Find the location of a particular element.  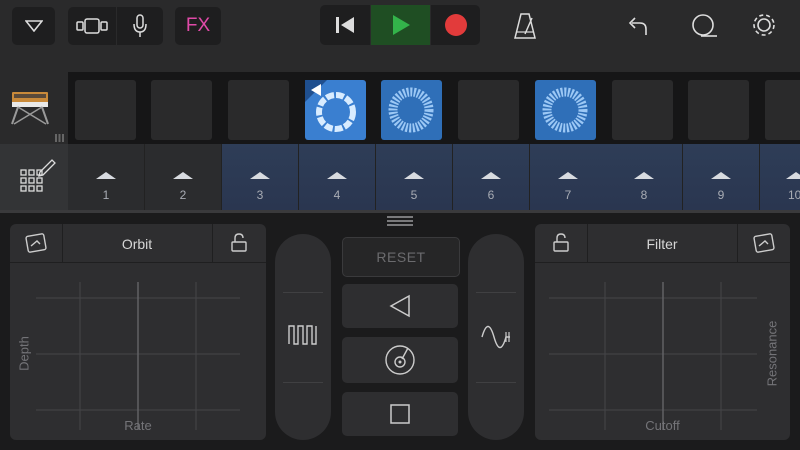

turntable-icon is located at coordinates (400, 360).